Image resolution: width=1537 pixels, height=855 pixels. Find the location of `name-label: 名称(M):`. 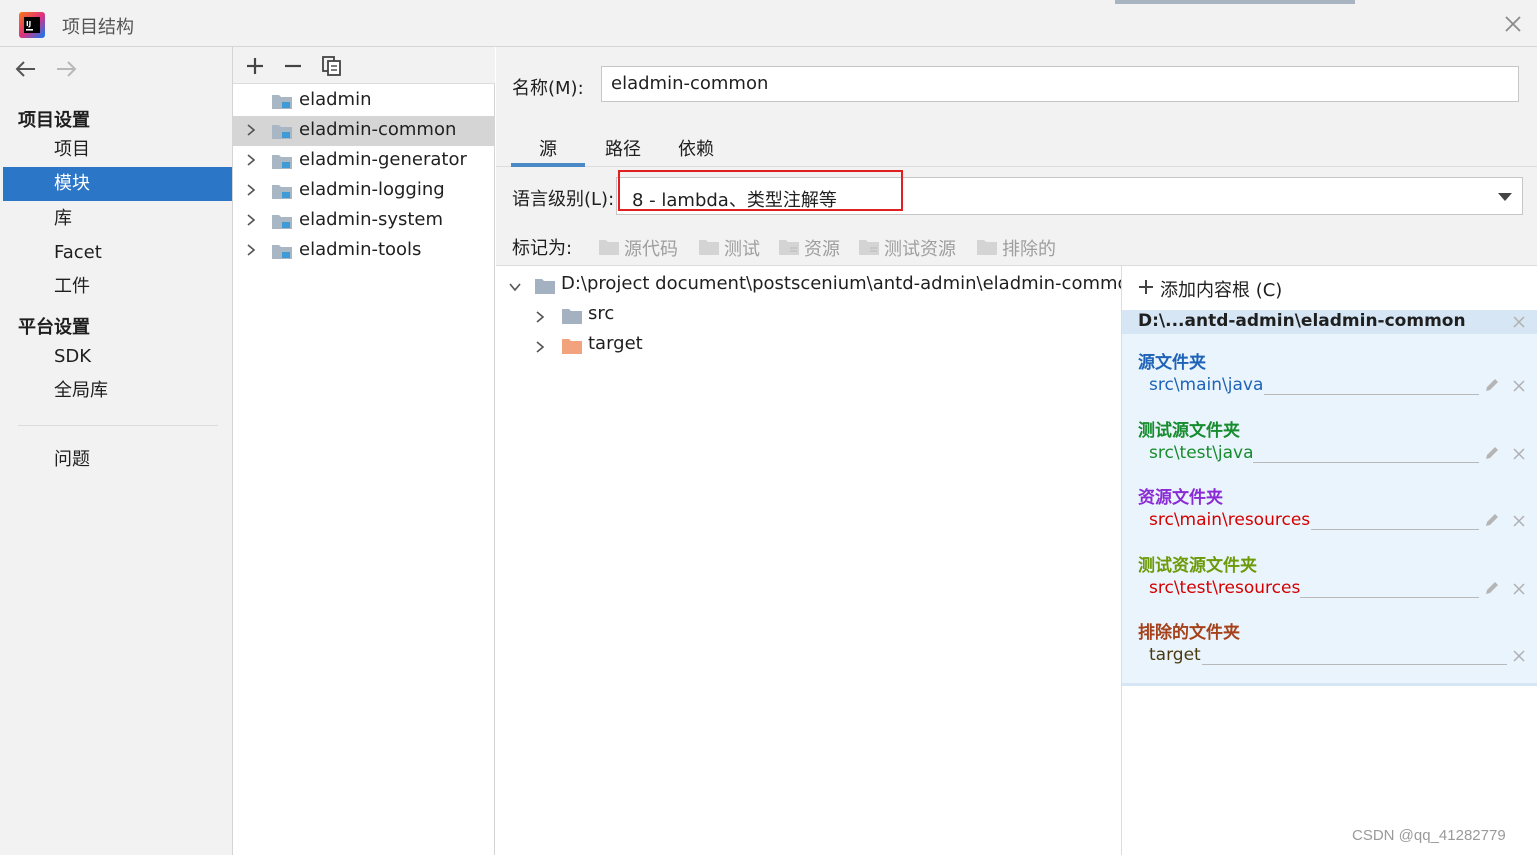

name-label: 名称(M): is located at coordinates (548, 88).